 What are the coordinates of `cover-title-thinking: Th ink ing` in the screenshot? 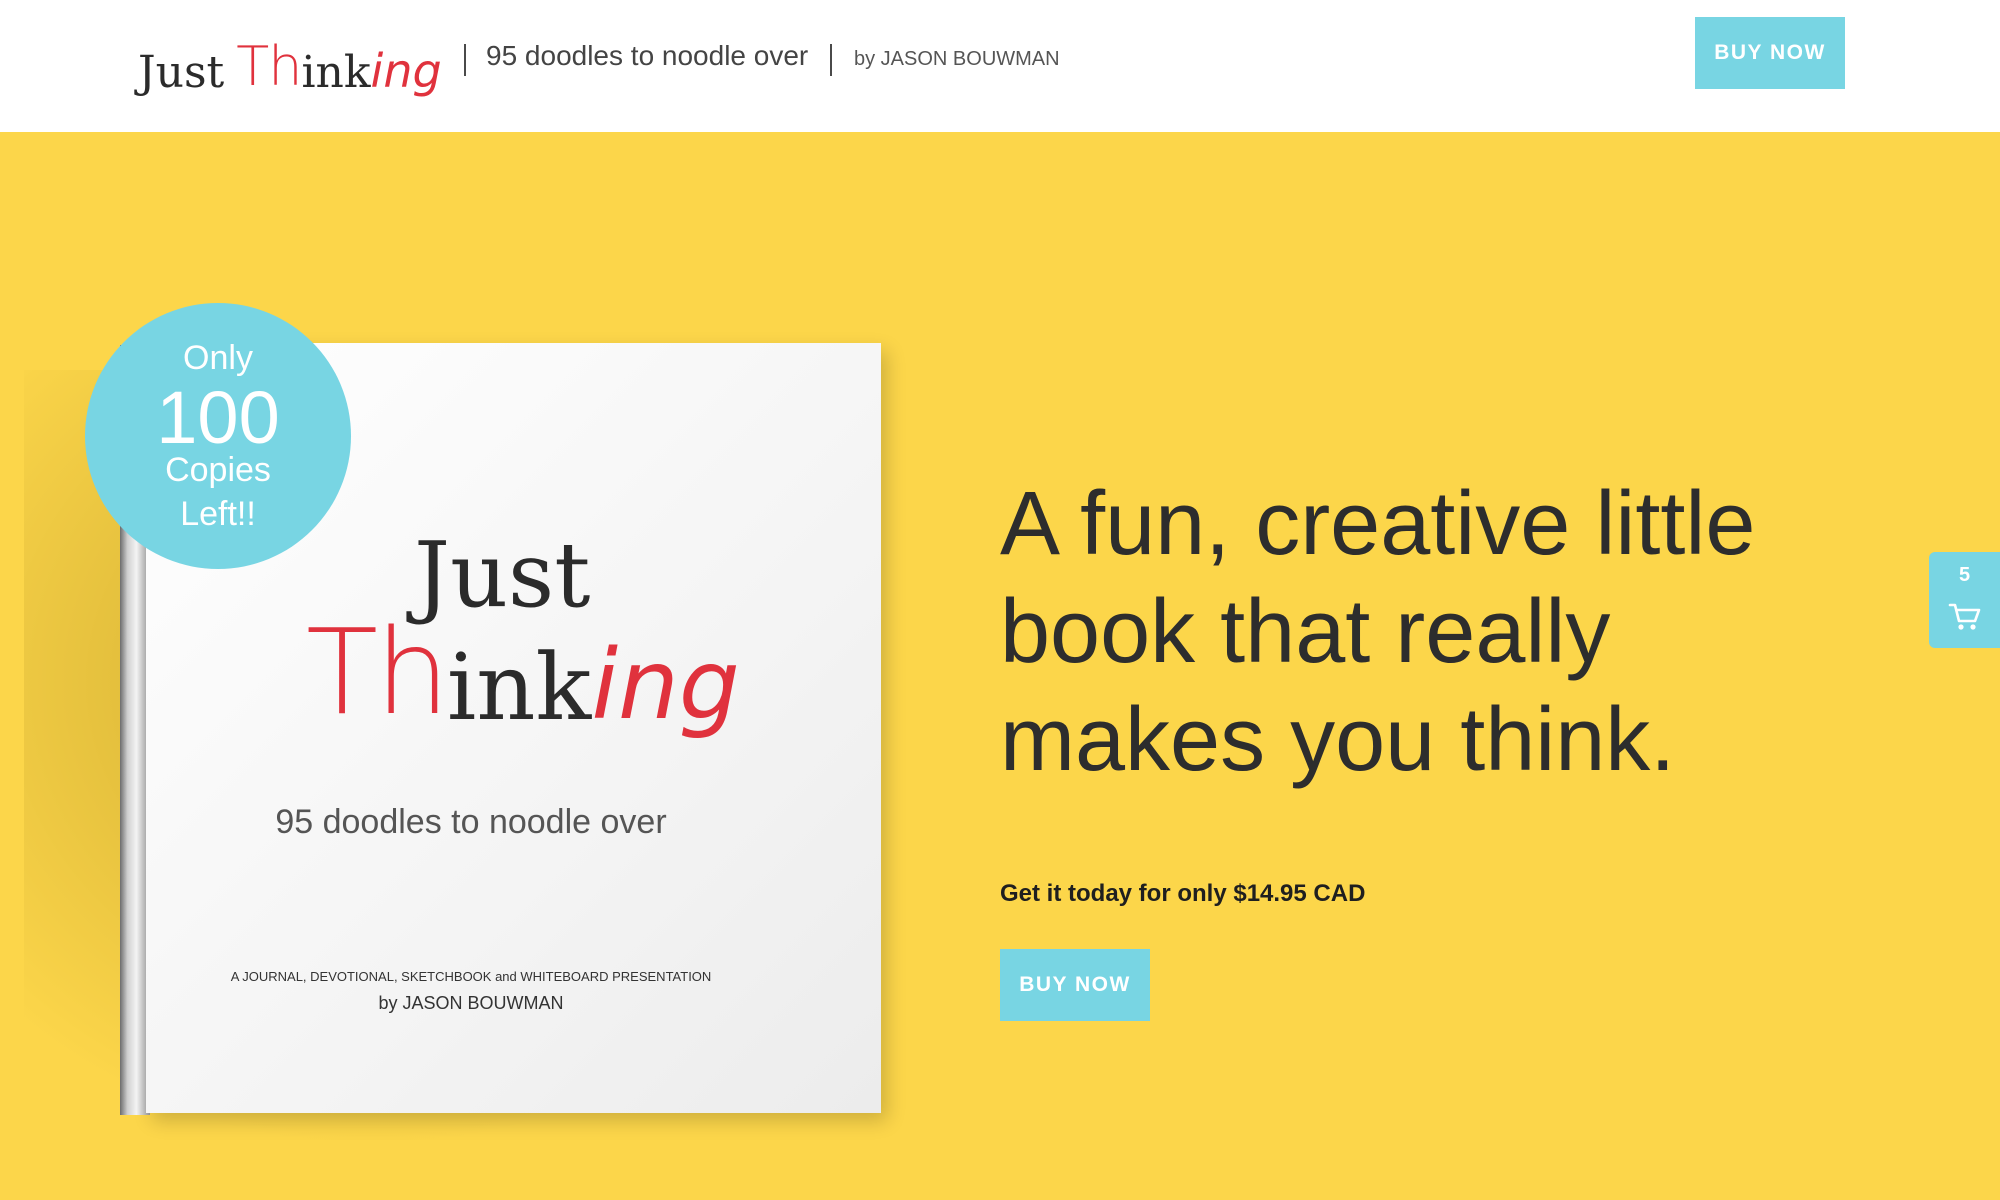 It's located at (523, 672).